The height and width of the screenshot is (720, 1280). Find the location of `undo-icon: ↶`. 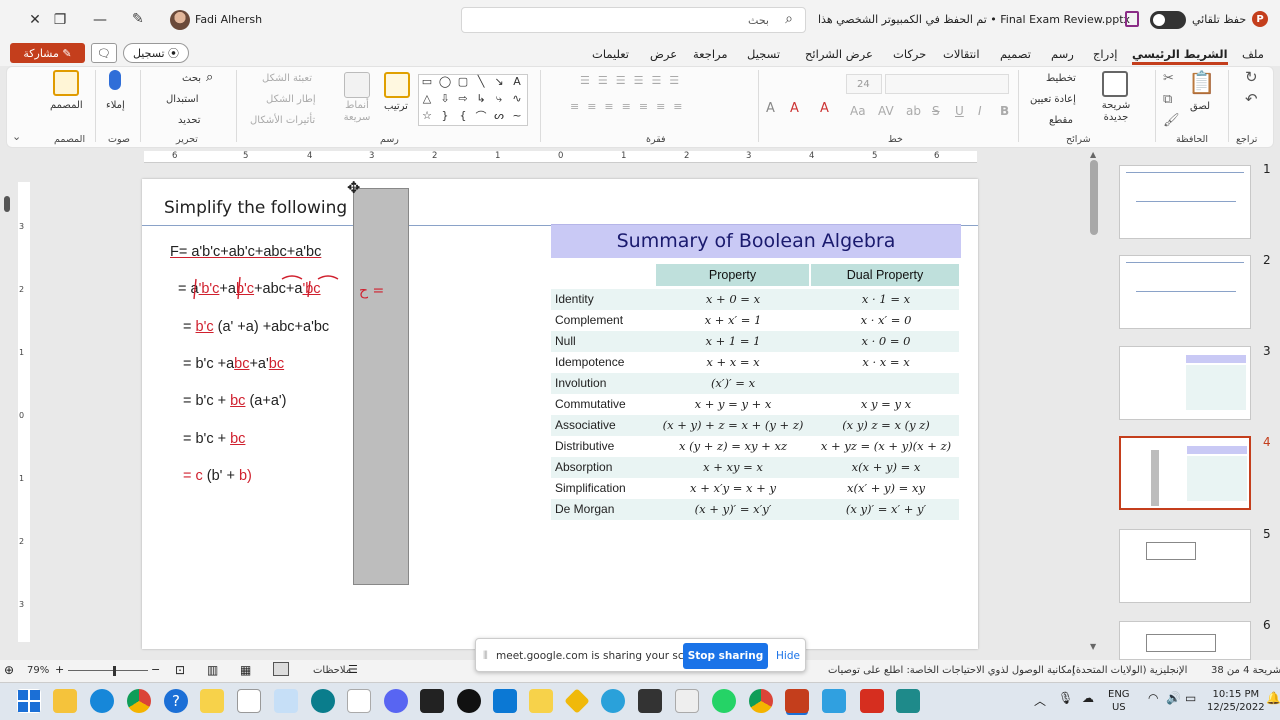

undo-icon: ↶ is located at coordinates (1251, 99).